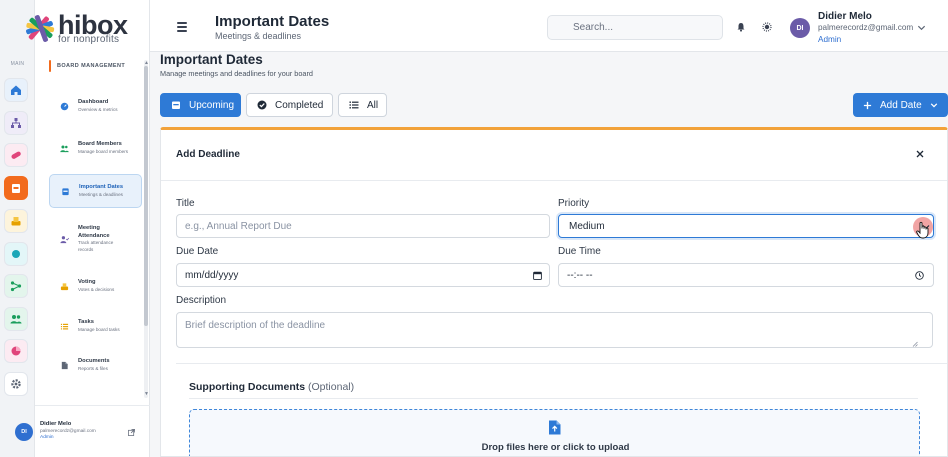 Image resolution: width=948 pixels, height=457 pixels. What do you see at coordinates (845, 16) in the screenshot?
I see `header-user-name: Didier Melo` at bounding box center [845, 16].